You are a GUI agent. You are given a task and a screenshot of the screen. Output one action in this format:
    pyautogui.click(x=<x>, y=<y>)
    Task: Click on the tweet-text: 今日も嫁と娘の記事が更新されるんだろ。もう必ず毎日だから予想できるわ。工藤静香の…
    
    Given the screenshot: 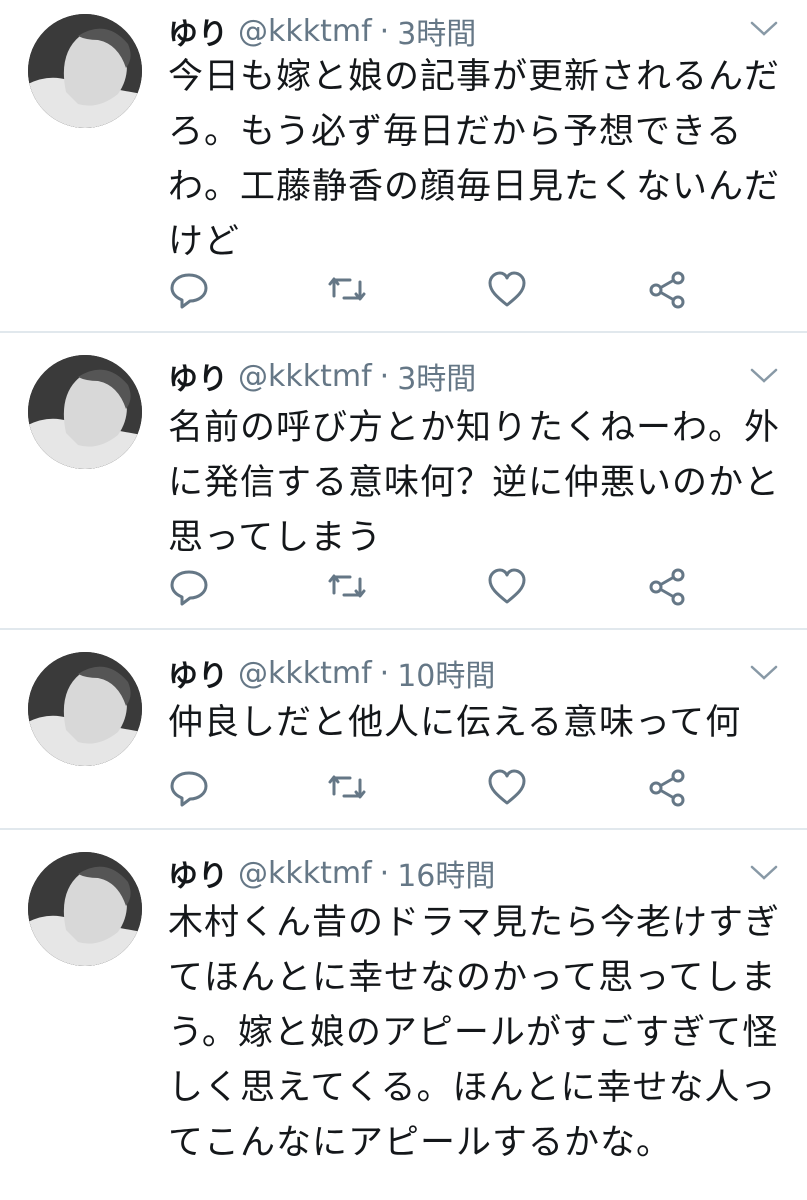 What is the action you would take?
    pyautogui.click(x=474, y=159)
    